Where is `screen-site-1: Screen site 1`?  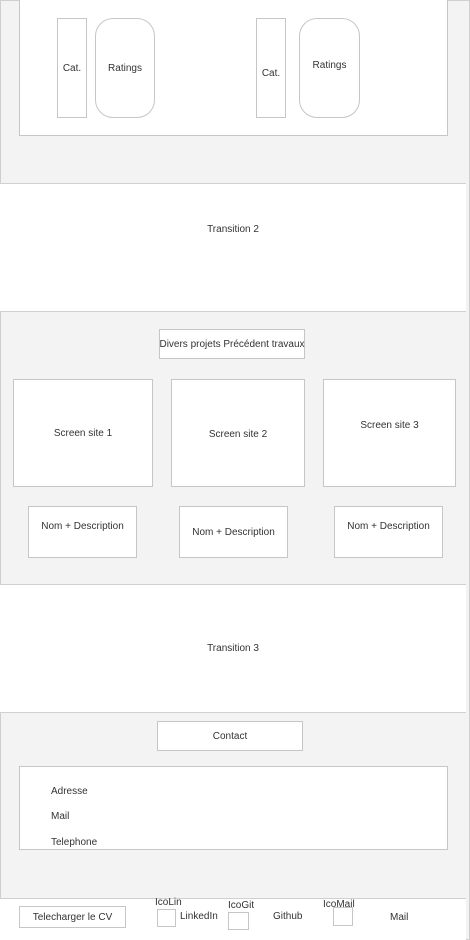
screen-site-1: Screen site 1 is located at coordinates (83, 433).